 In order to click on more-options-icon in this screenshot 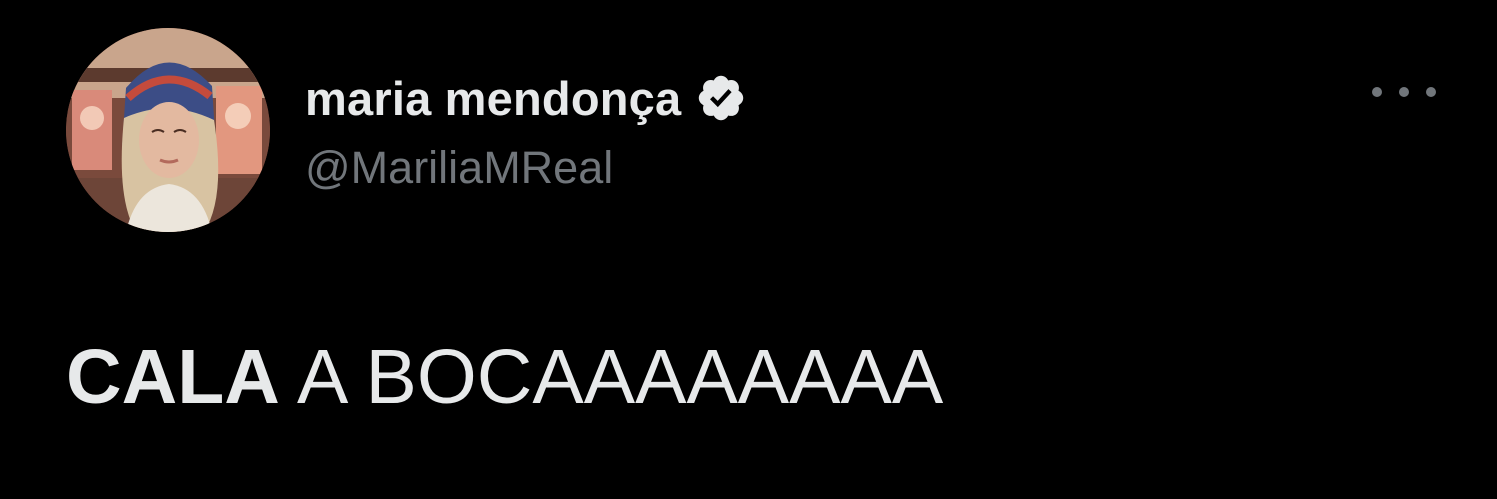, I will do `click(1404, 92)`.